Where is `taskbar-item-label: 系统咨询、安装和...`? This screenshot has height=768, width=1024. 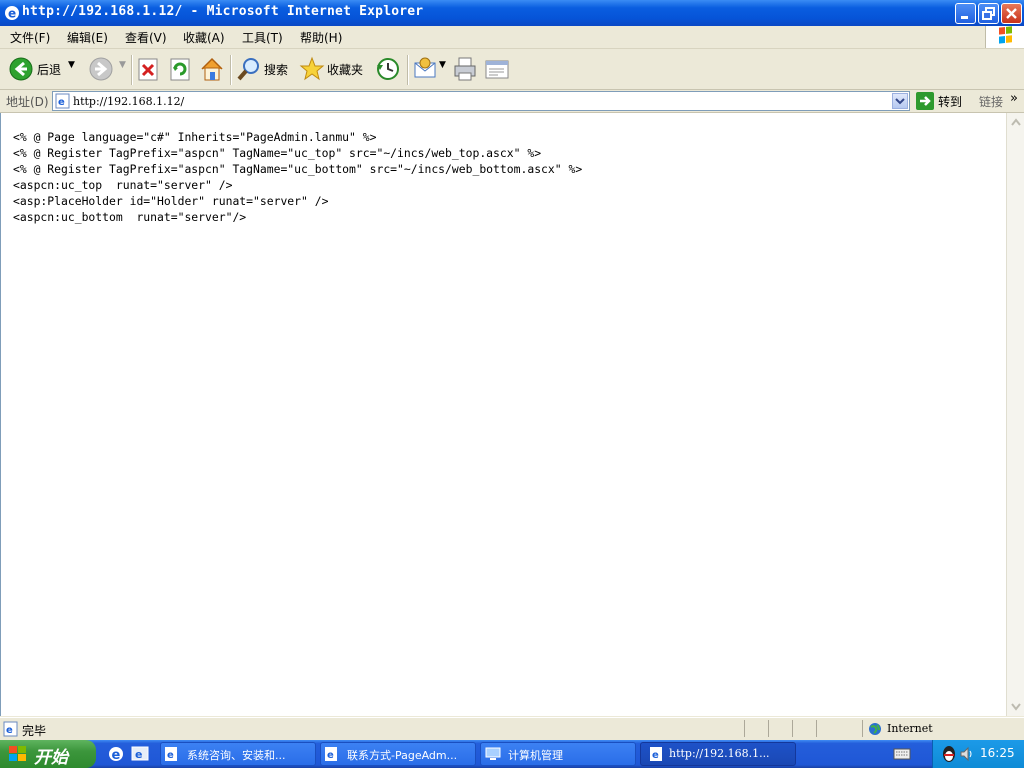
taskbar-item-label: 系统咨询、安装和... is located at coordinates (236, 755).